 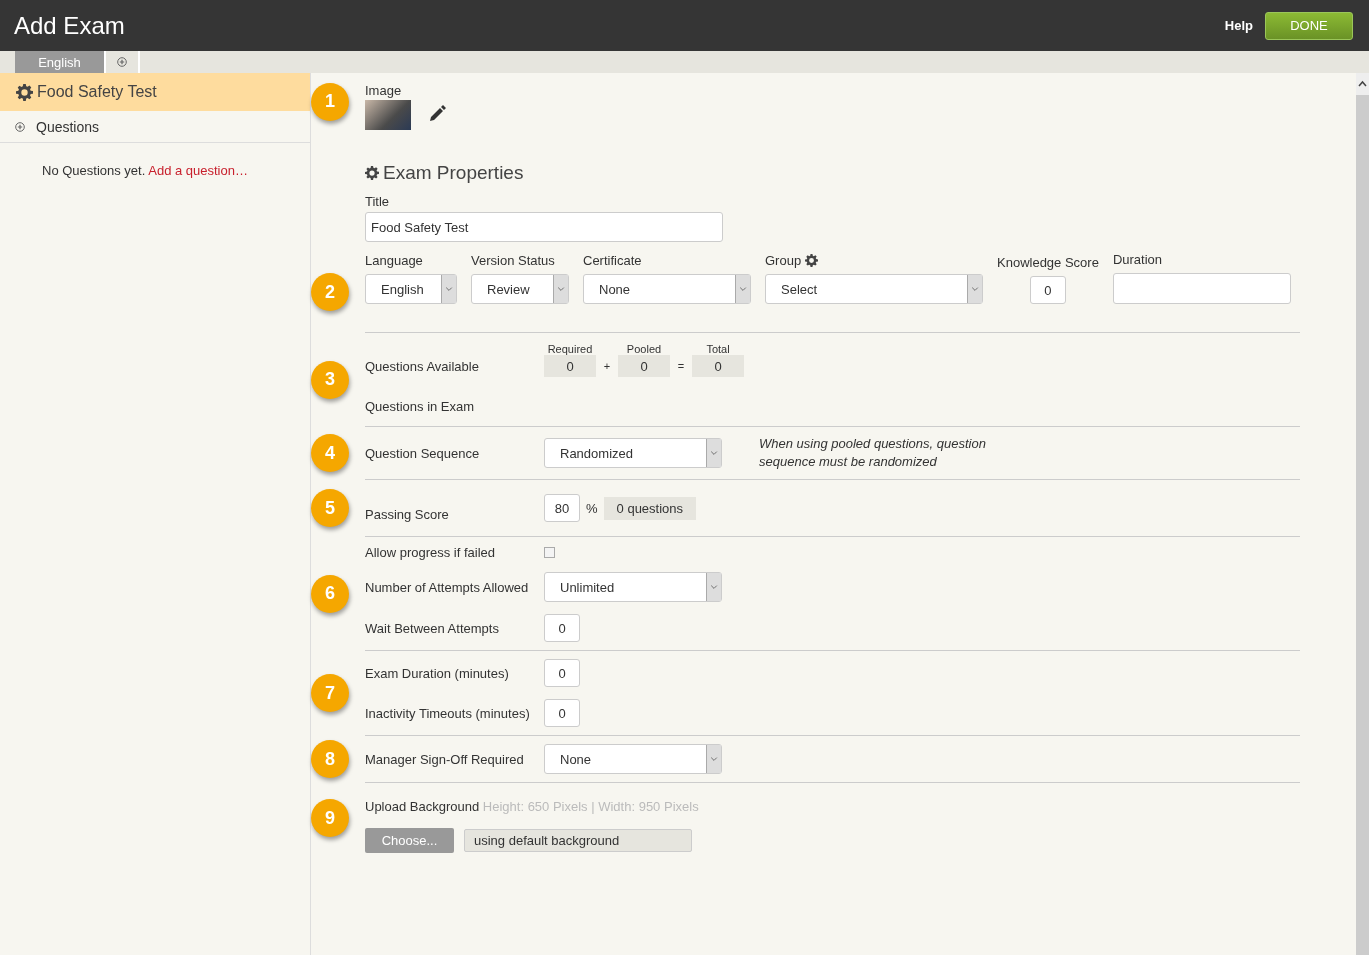 What do you see at coordinates (681, 366) in the screenshot?
I see `operator: =` at bounding box center [681, 366].